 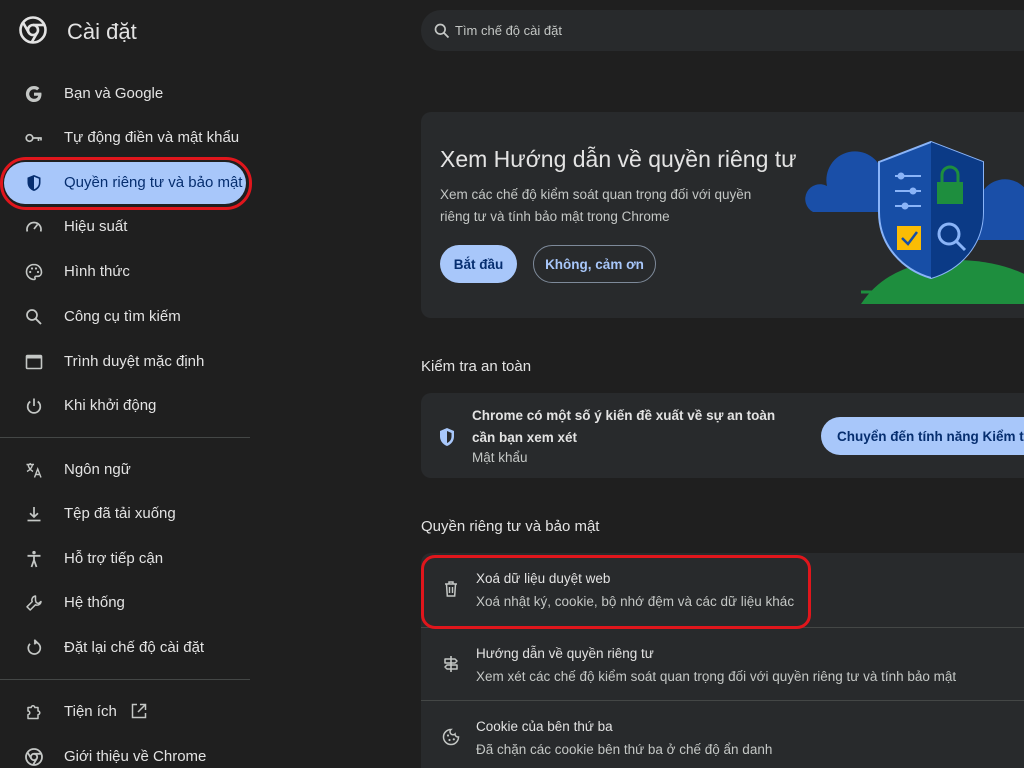 What do you see at coordinates (914, 222) in the screenshot?
I see `privacy-shield-illustration-icon` at bounding box center [914, 222].